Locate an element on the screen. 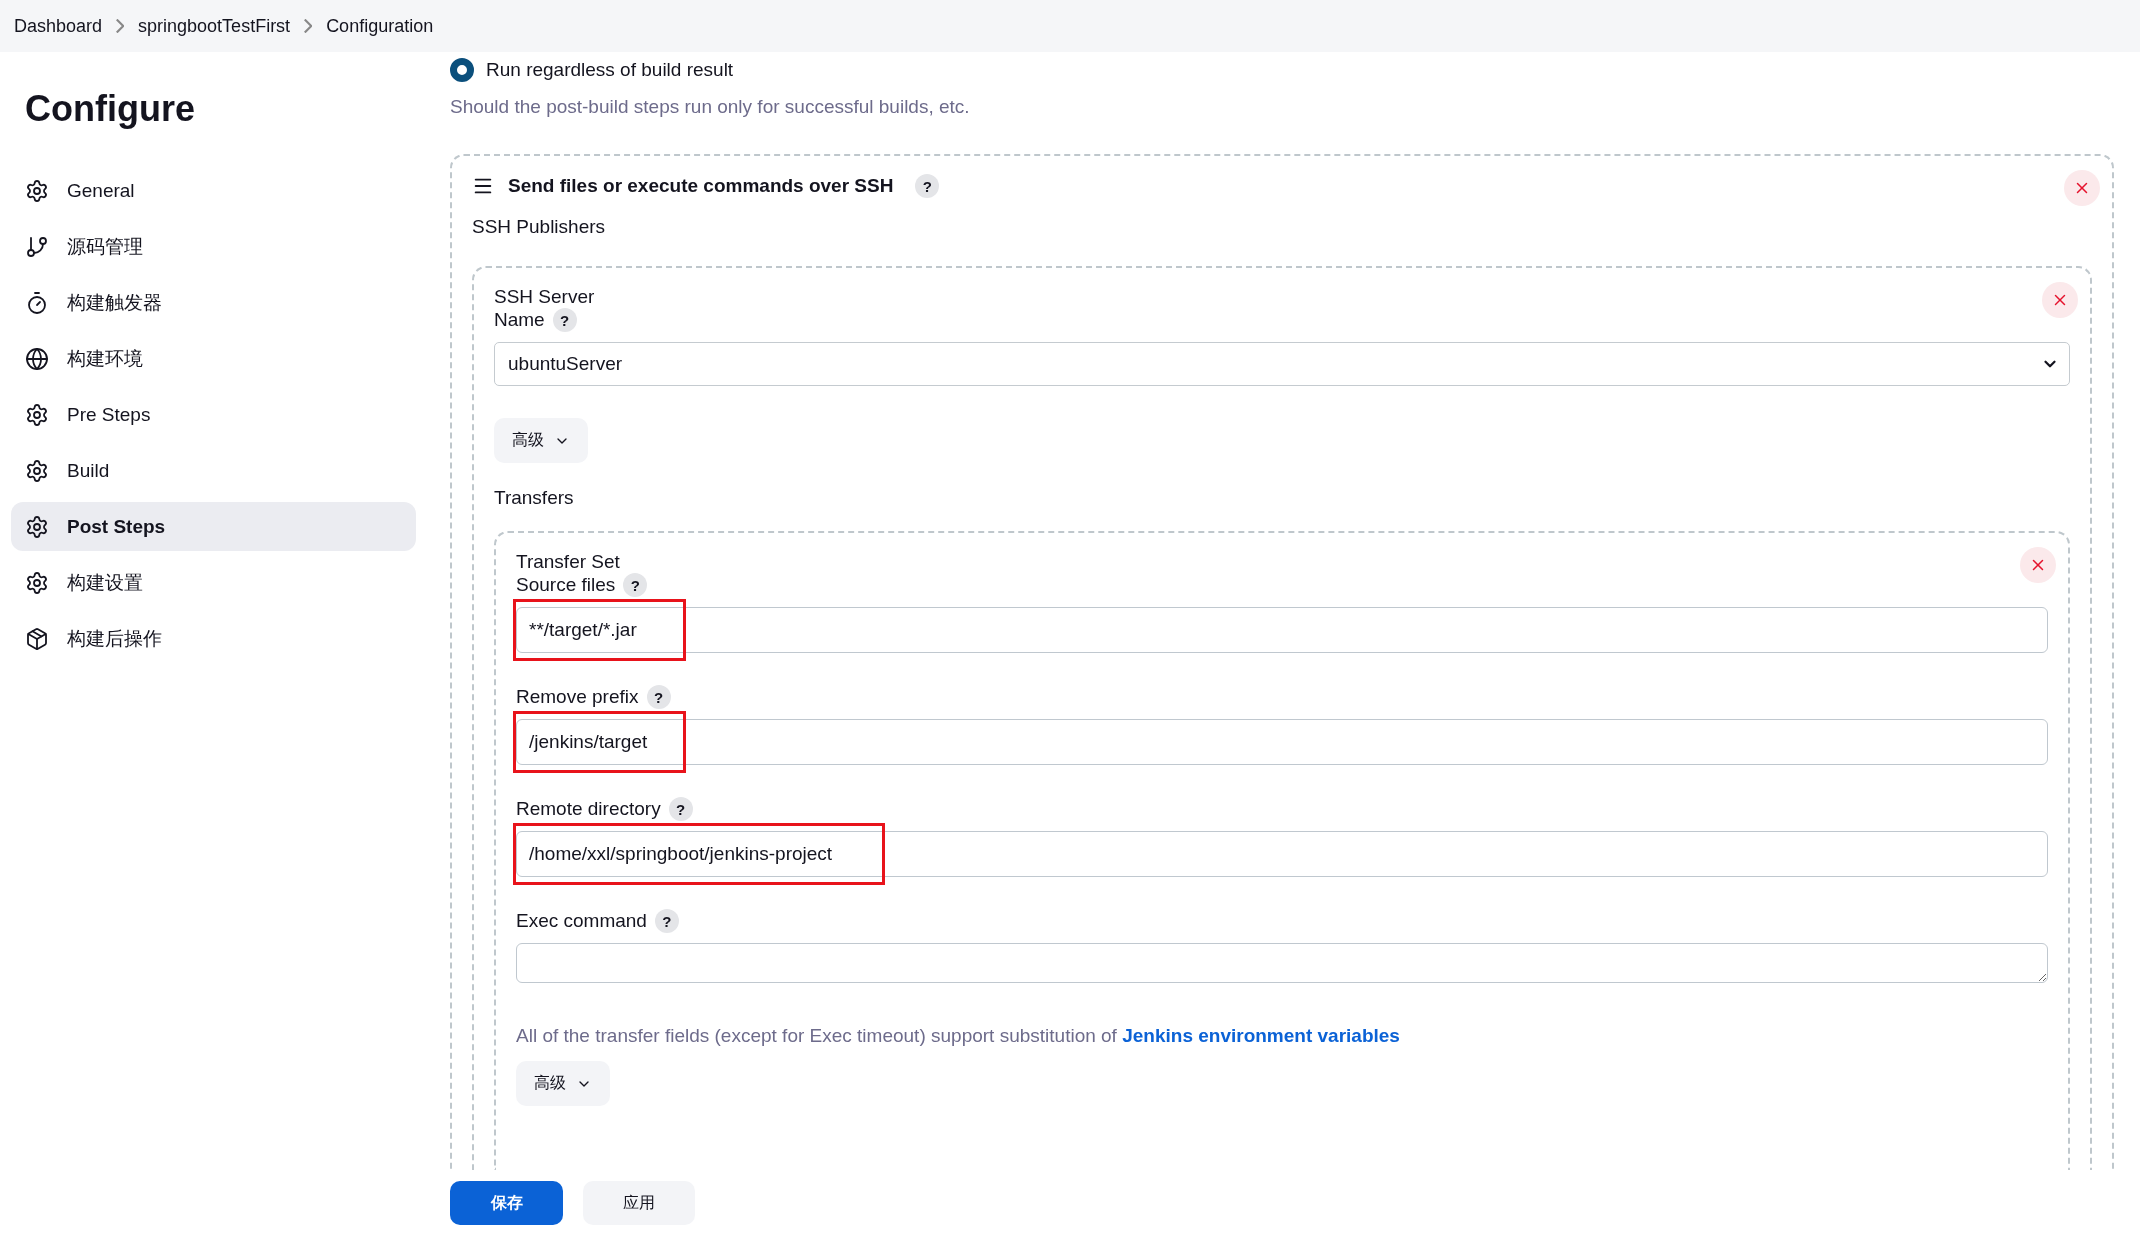 The height and width of the screenshot is (1236, 2140). sidebar-item: 构建触发器 is located at coordinates (213, 302).